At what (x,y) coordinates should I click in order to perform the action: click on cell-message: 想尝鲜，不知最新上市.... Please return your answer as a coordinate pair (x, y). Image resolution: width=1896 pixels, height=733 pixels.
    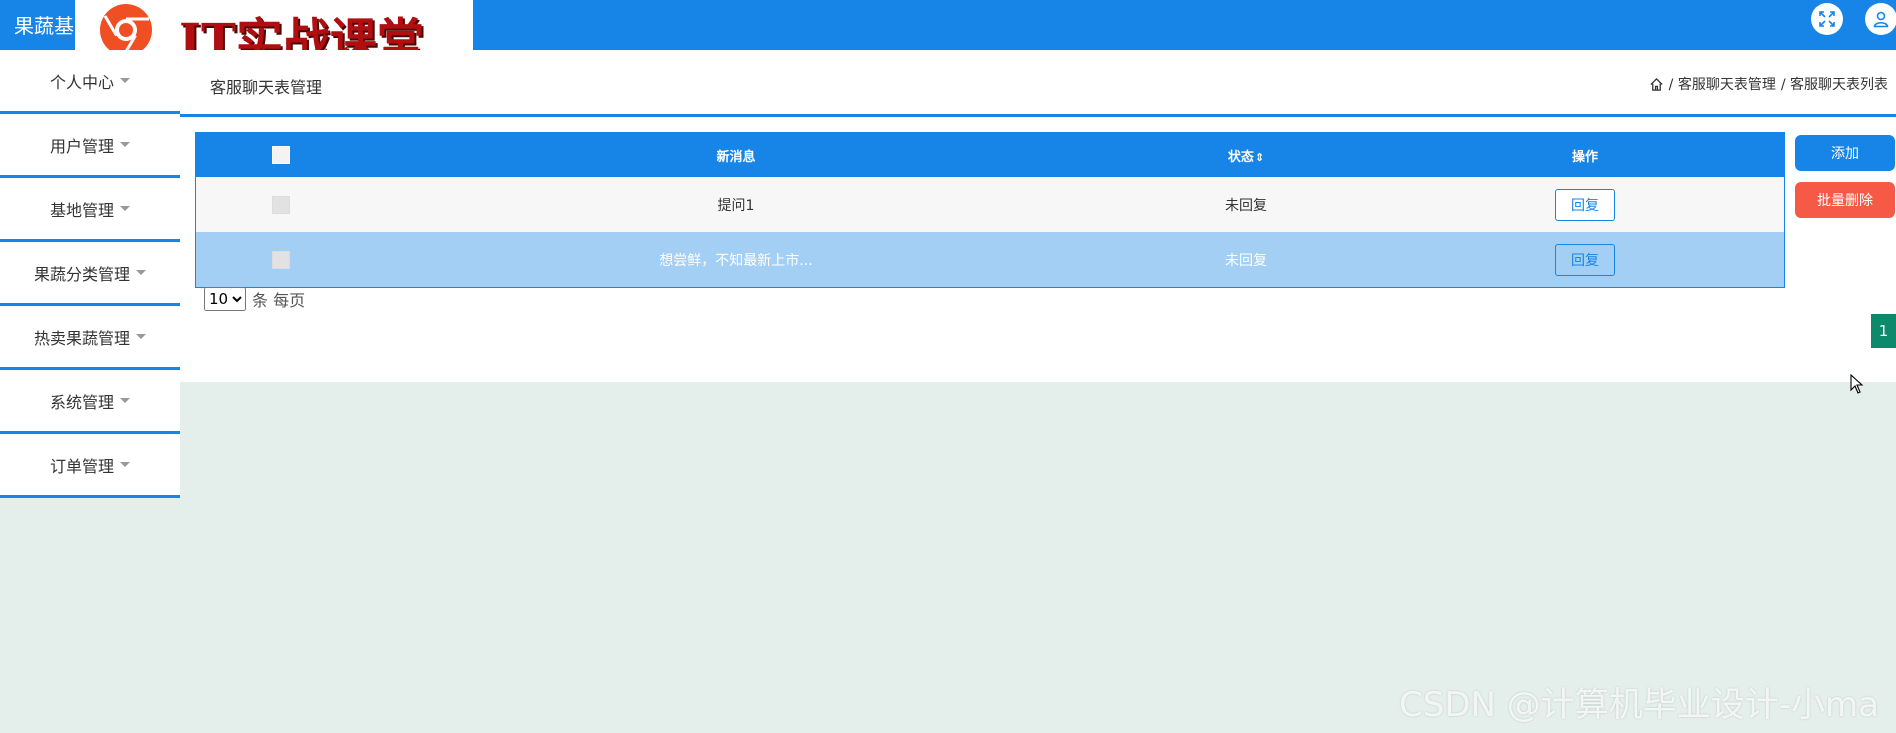
    Looking at the image, I should click on (736, 260).